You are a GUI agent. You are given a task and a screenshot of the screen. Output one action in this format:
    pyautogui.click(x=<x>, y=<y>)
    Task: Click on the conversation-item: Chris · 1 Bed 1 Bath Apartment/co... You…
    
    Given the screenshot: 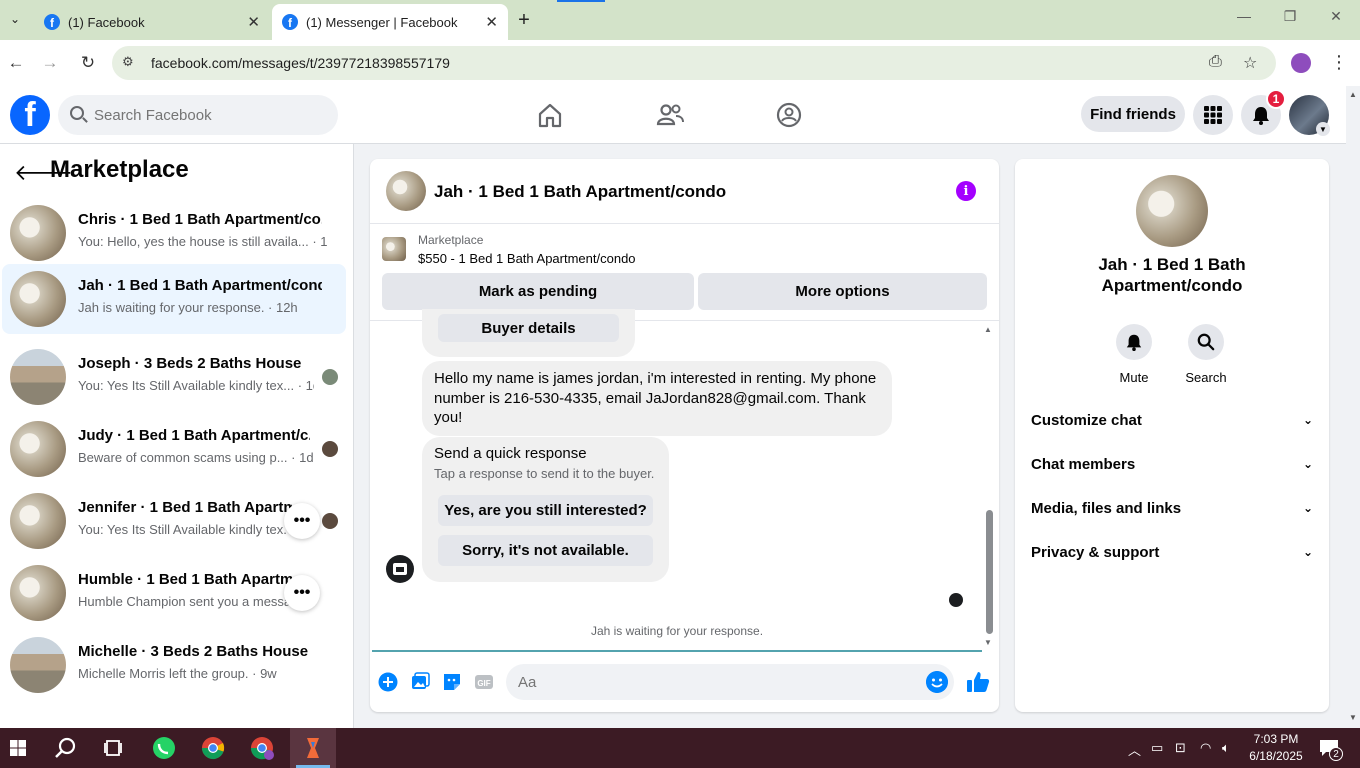 What is the action you would take?
    pyautogui.click(x=174, y=233)
    